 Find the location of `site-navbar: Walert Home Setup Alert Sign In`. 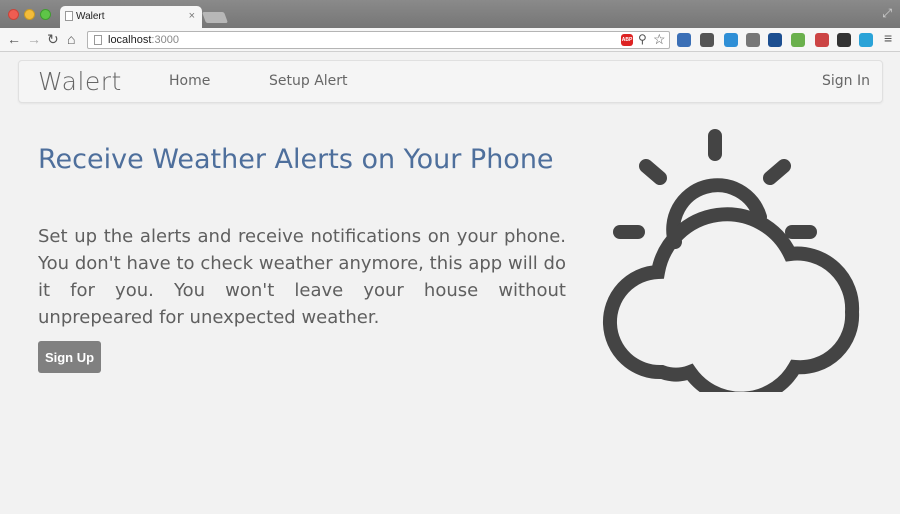

site-navbar: Walert Home Setup Alert Sign In is located at coordinates (450, 81).